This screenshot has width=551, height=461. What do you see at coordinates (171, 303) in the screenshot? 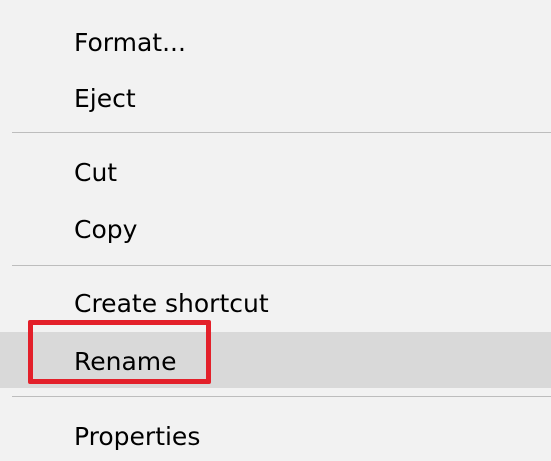
I see `menu-item-create-shortcut-label: Create shortcut` at bounding box center [171, 303].